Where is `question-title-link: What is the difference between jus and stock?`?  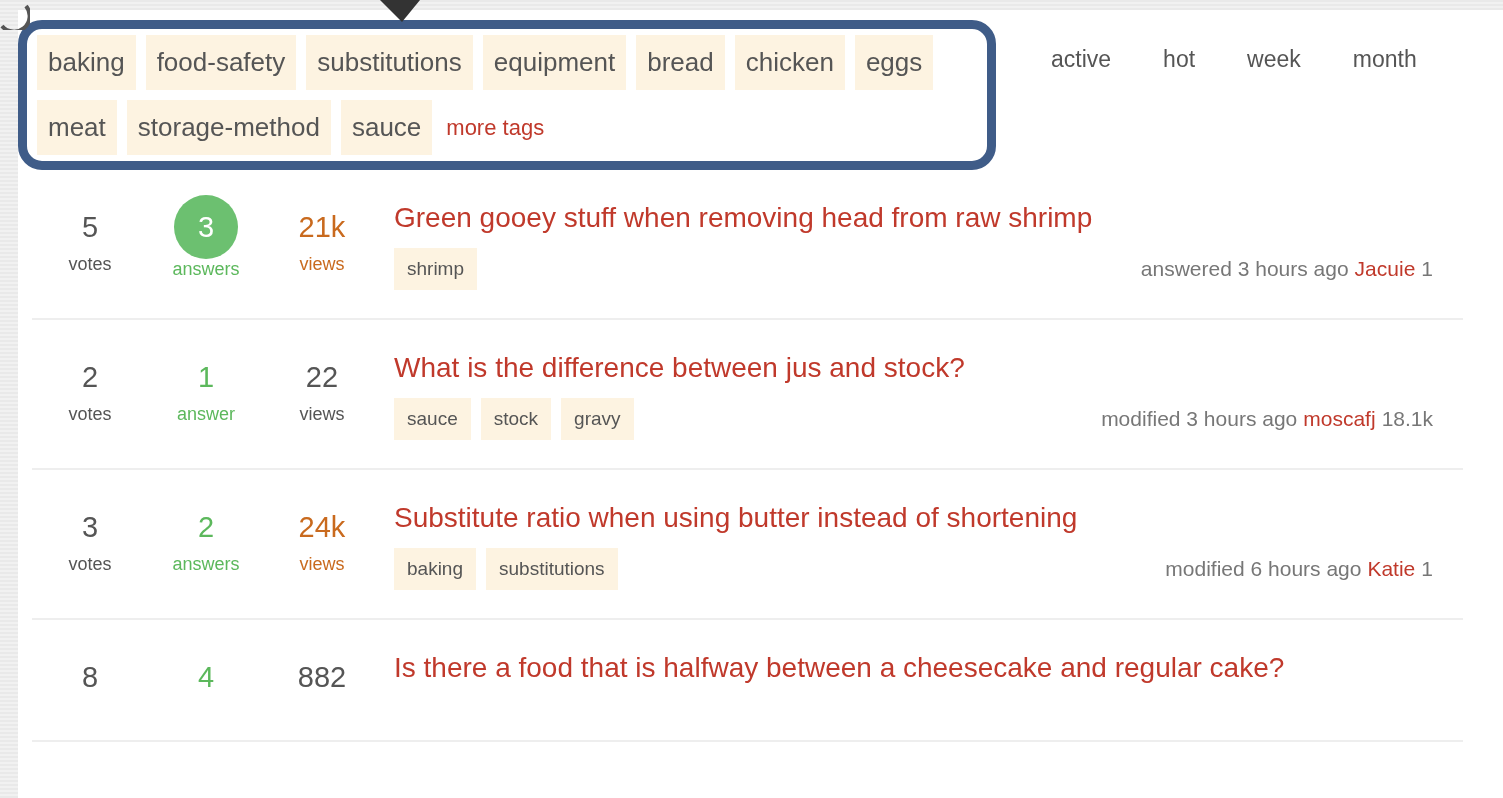
question-title-link: What is the difference between jus and stock? is located at coordinates (928, 368).